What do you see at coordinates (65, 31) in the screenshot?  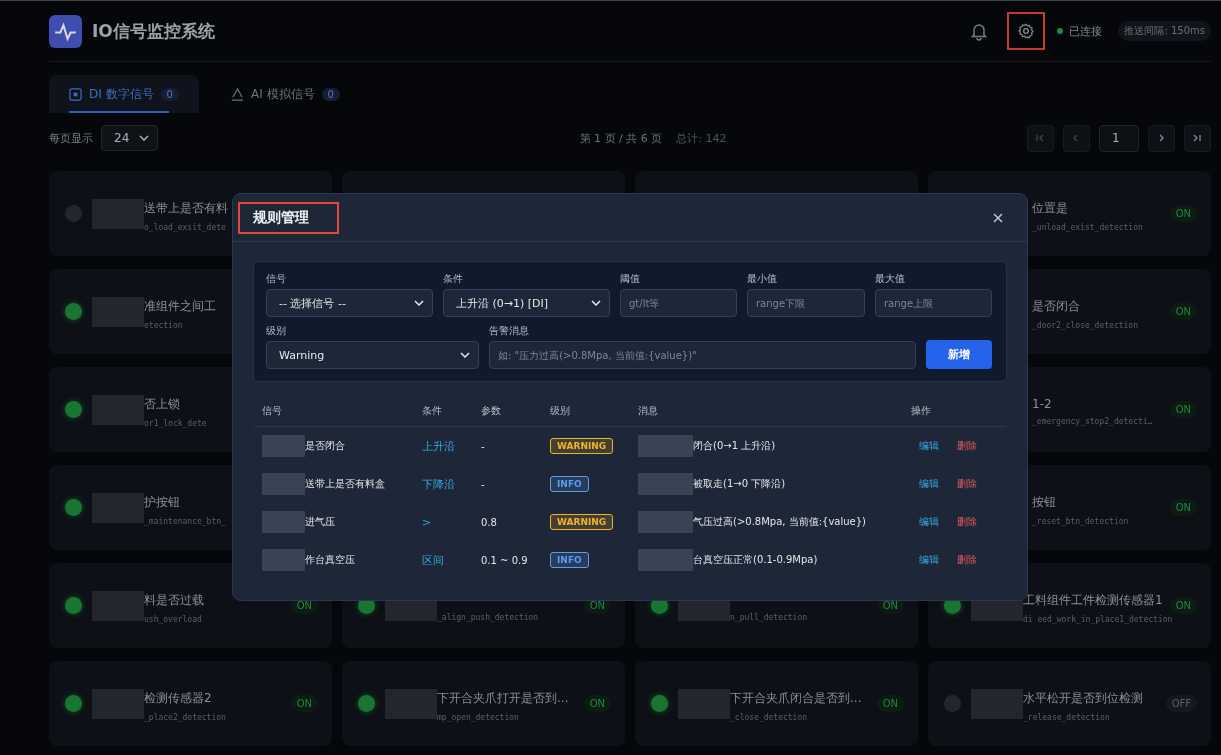 I see `logo-icon` at bounding box center [65, 31].